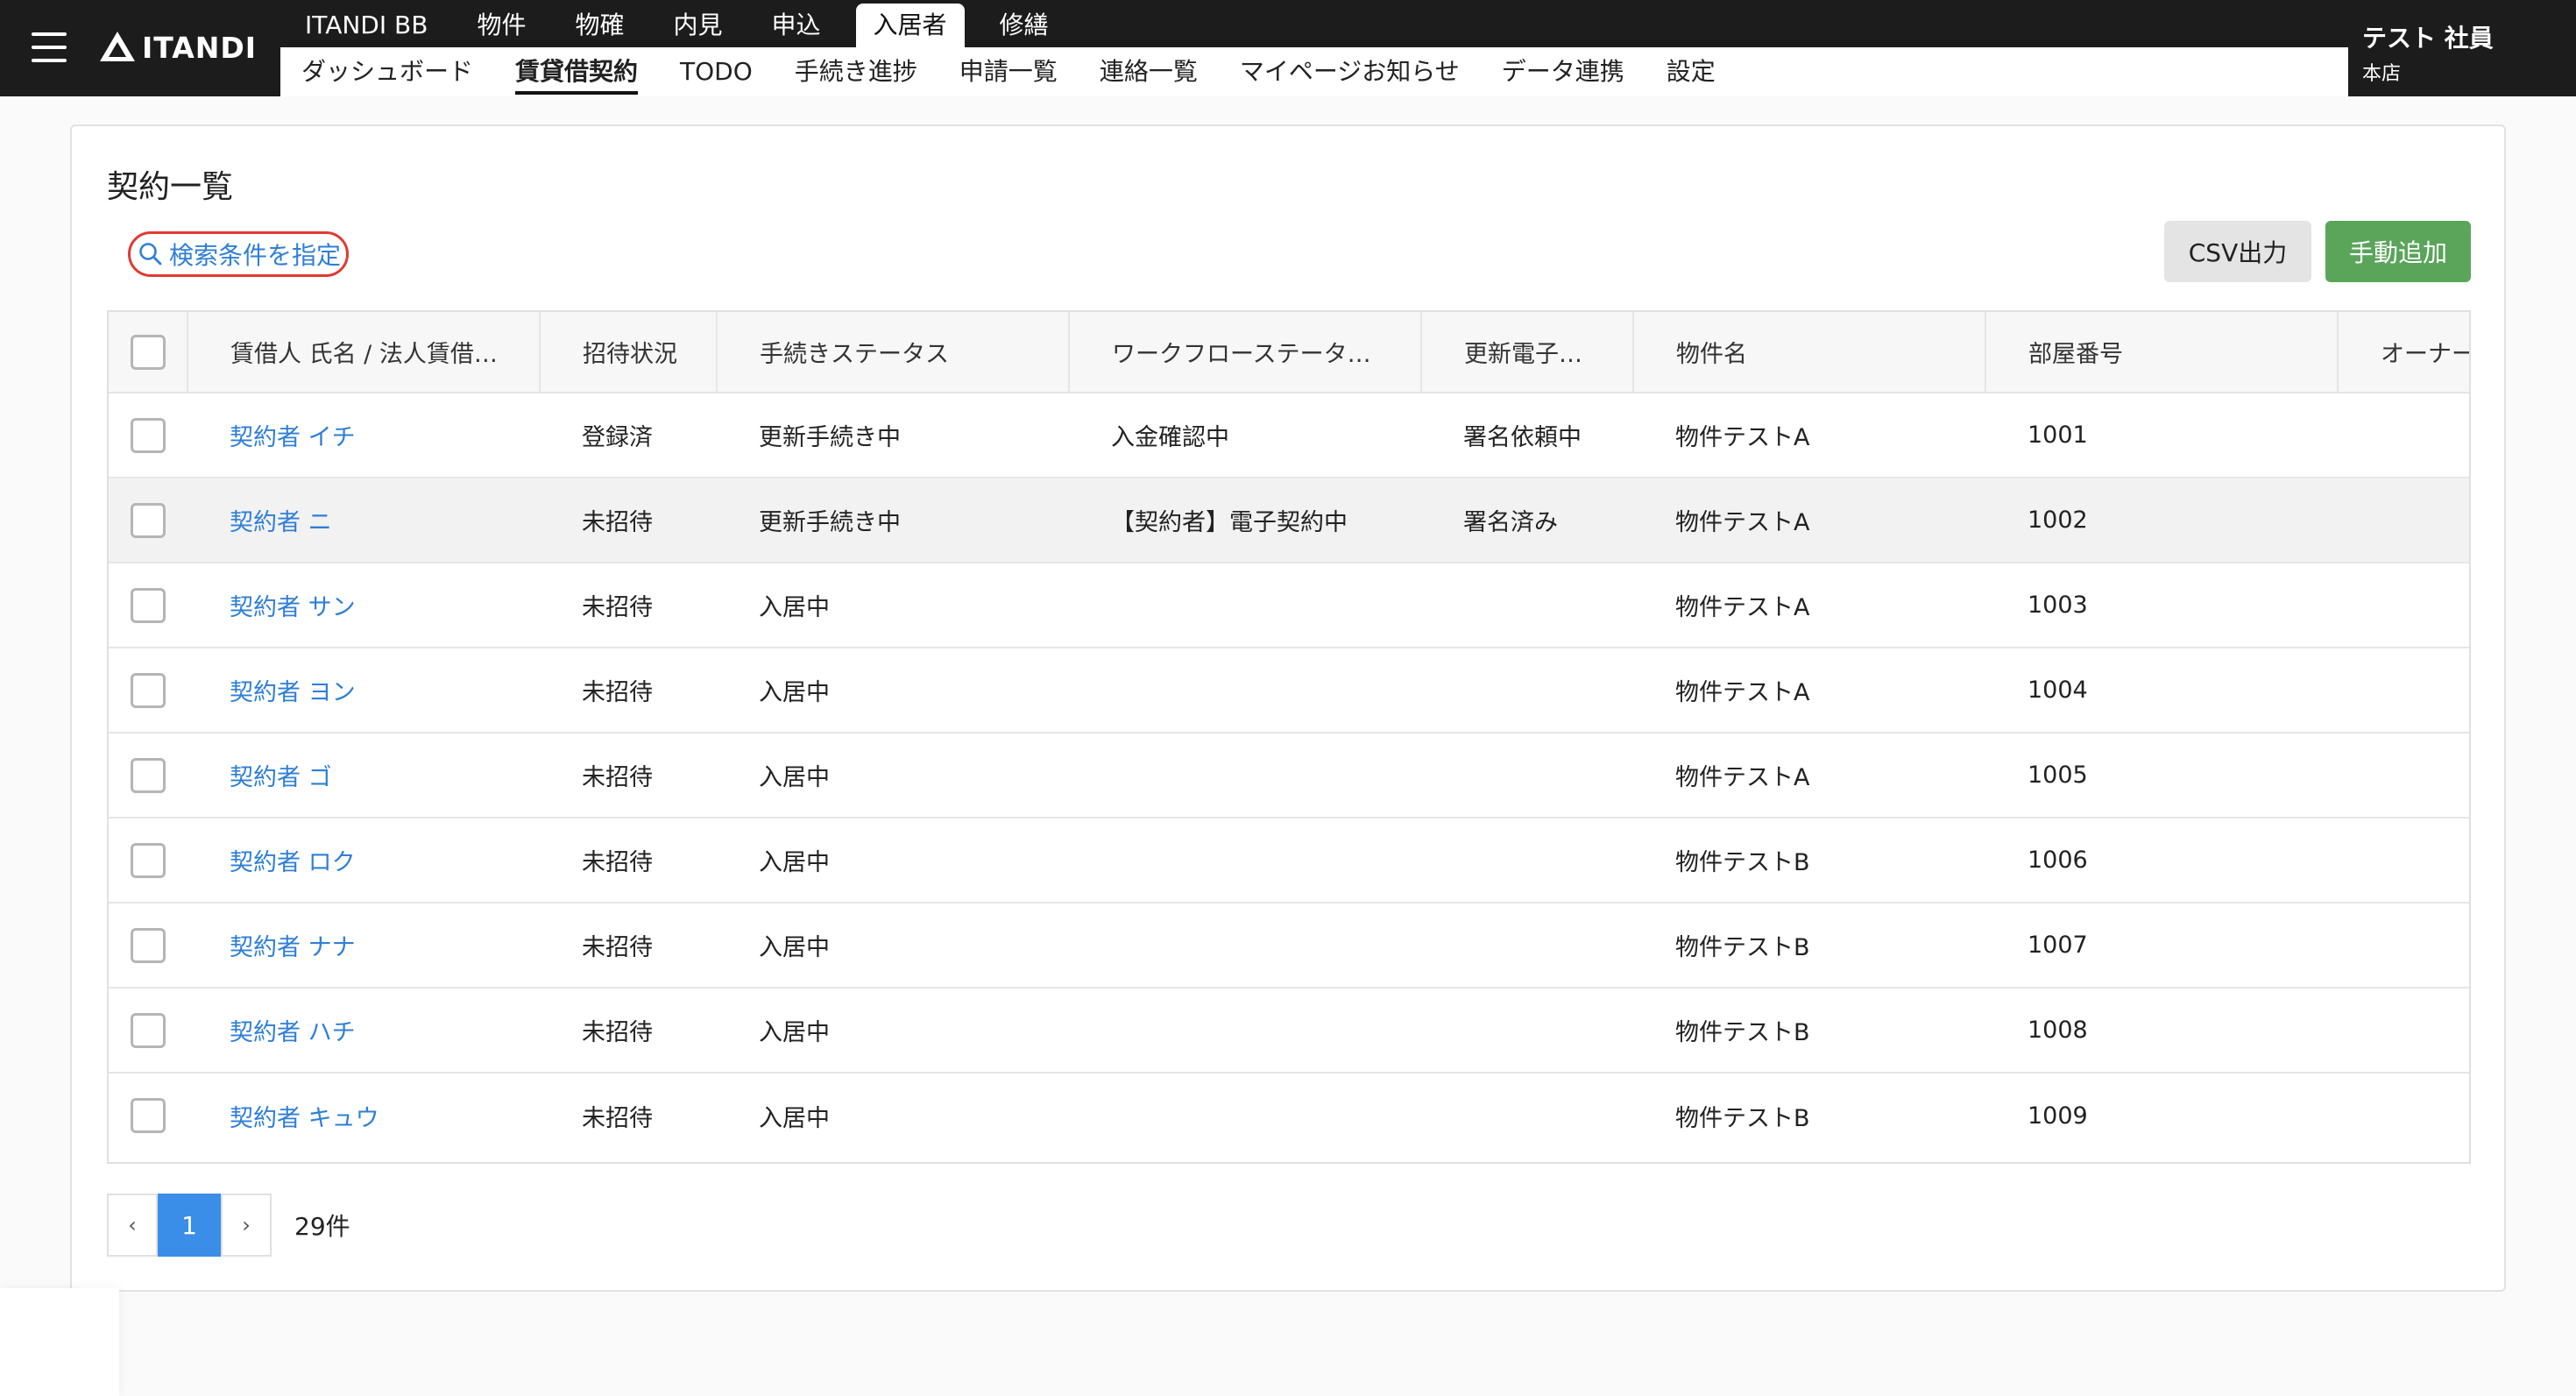 This screenshot has height=1396, width=2576. Describe the element at coordinates (281, 522) in the screenshot. I see `tenant-name-link: 契約者 ニ` at that location.